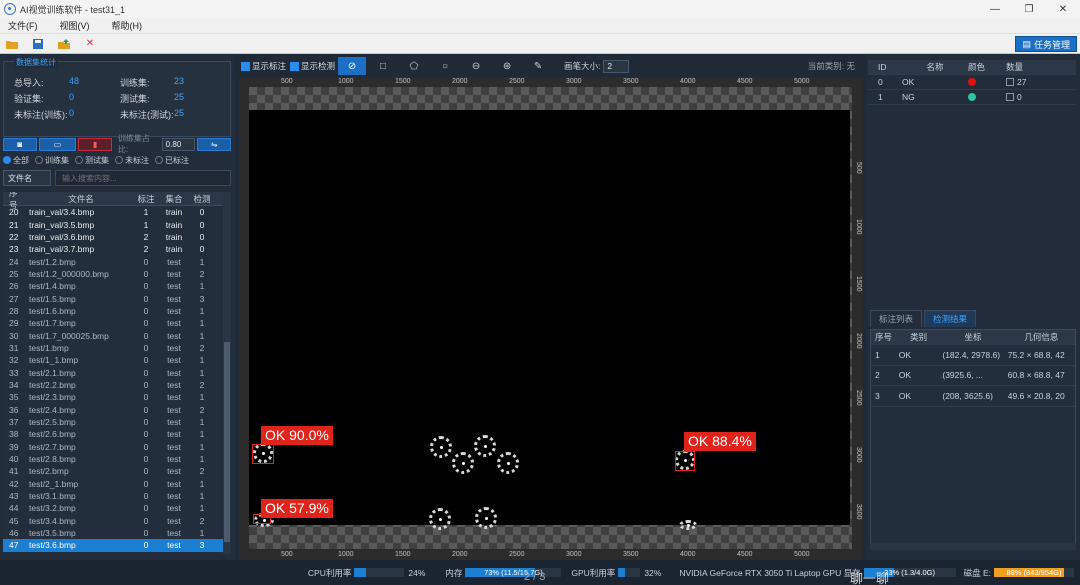 Image resolution: width=1080 pixels, height=585 pixels. I want to click on table-row: 2 OK (3925.6, ... 60.8 × 68.8, 47, so click(973, 376).